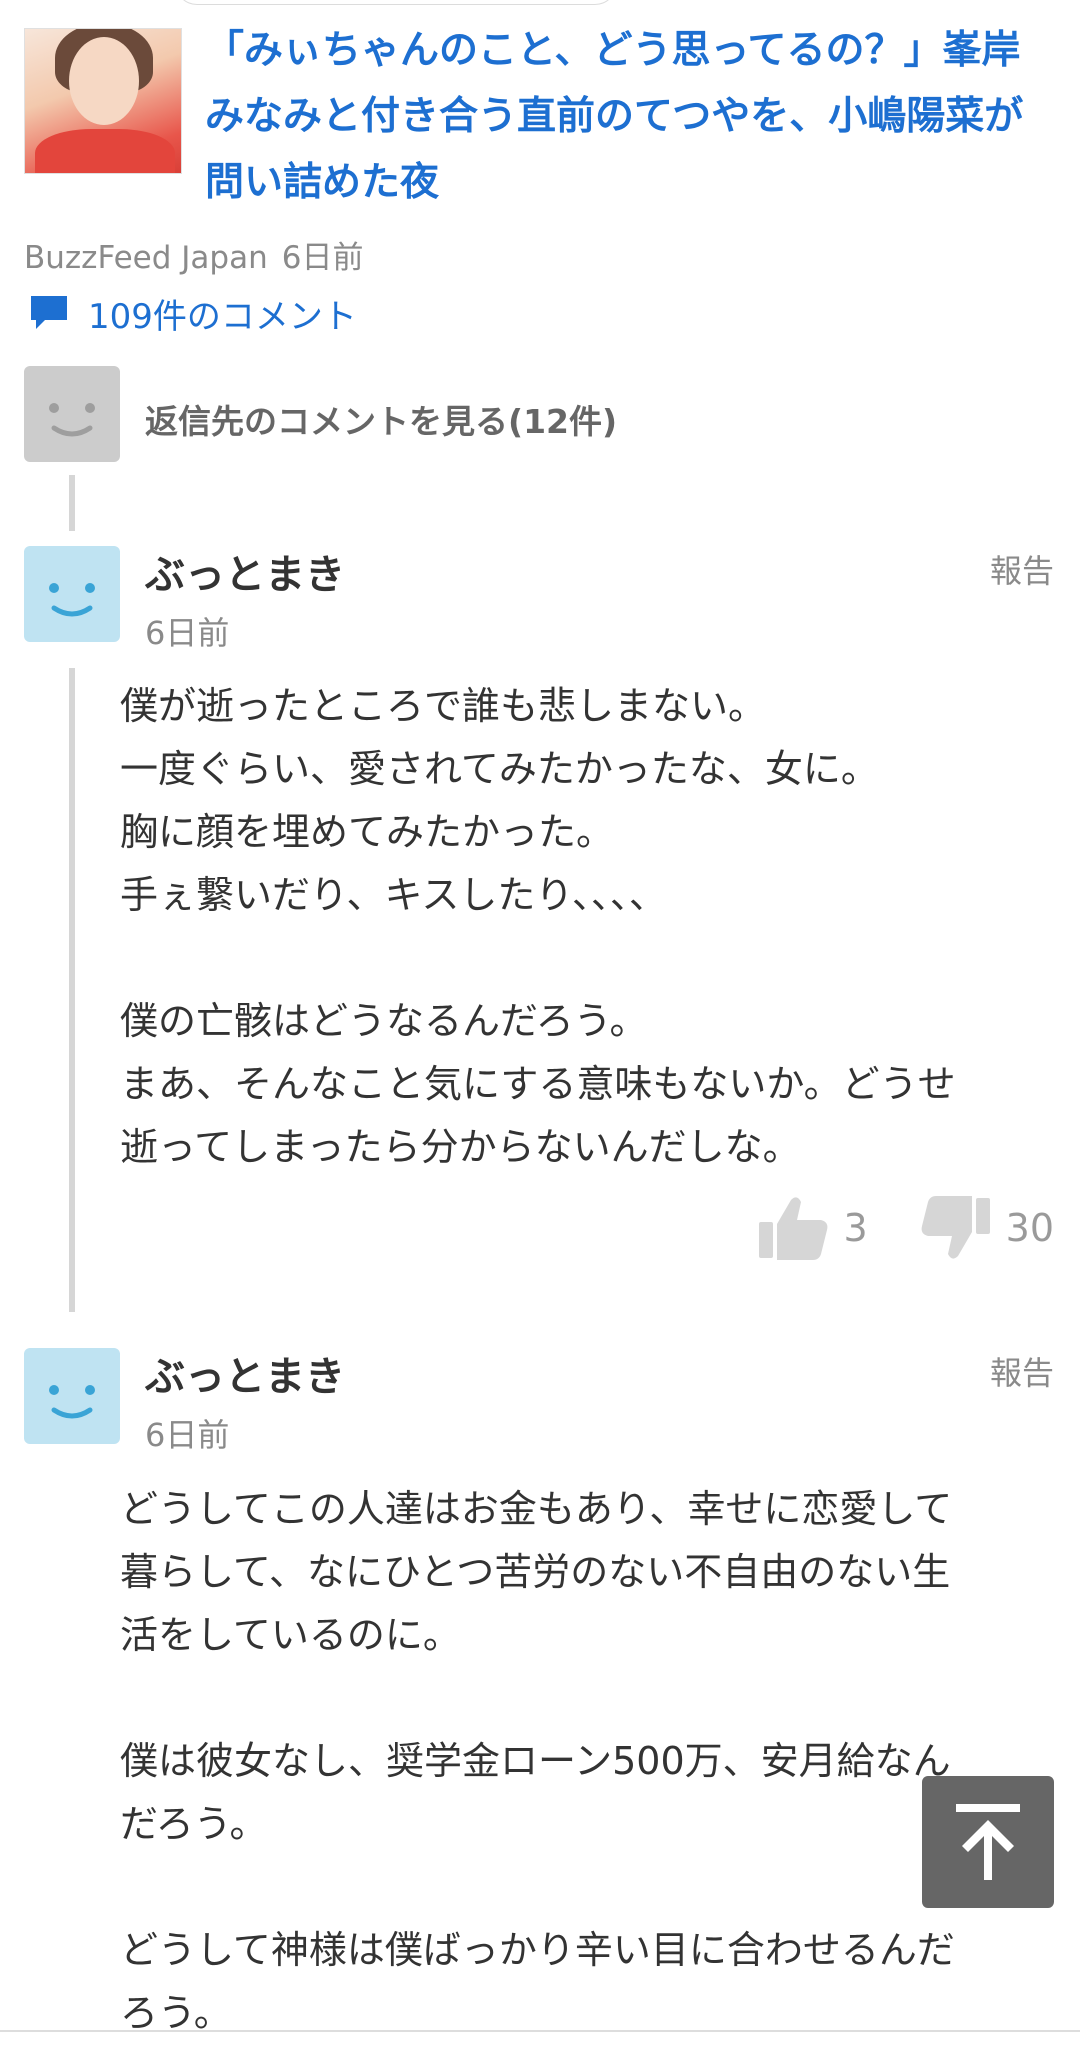 The width and height of the screenshot is (1080, 2046). I want to click on thumbs-down-icon, so click(955, 1227).